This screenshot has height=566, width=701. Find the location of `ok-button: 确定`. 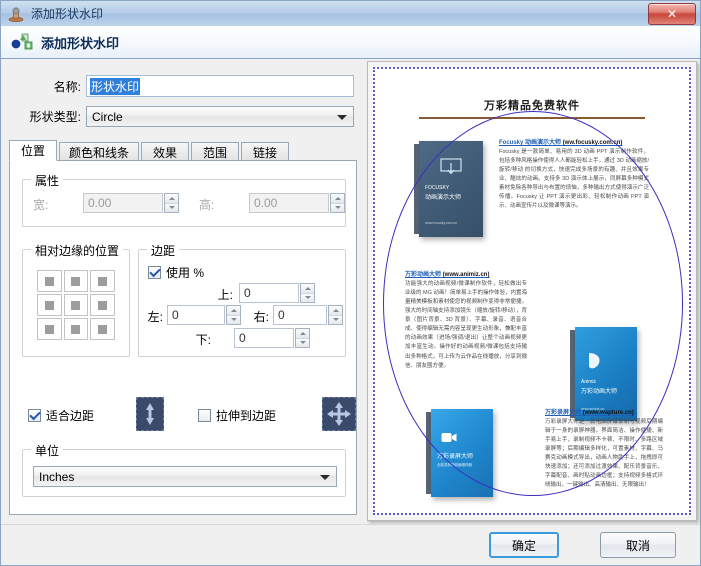

ok-button: 确定 is located at coordinates (524, 545).